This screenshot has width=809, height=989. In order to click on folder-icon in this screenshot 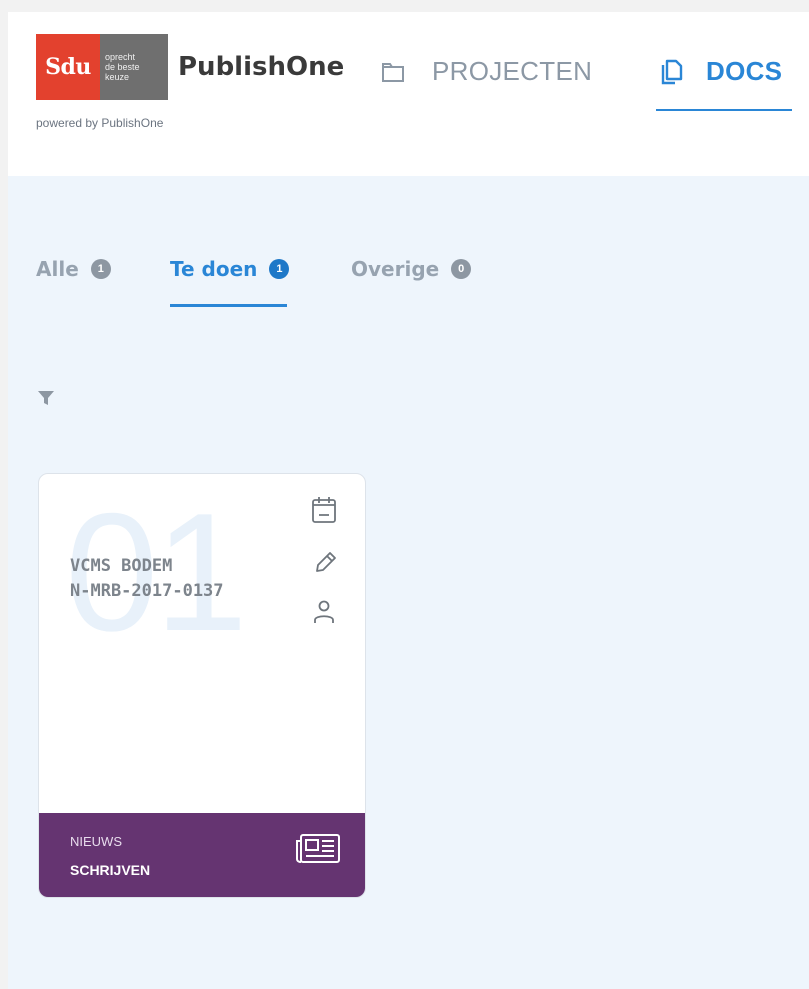, I will do `click(393, 72)`.